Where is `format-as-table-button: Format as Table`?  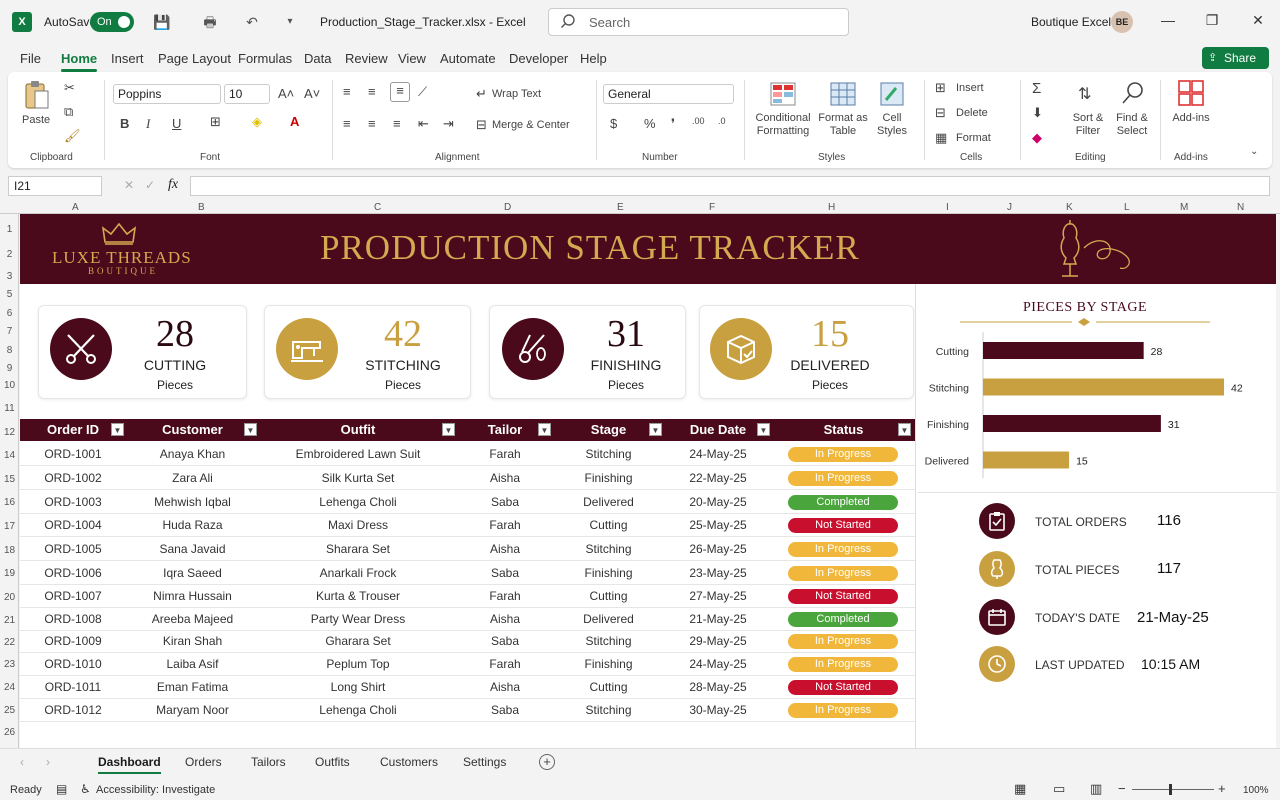 format-as-table-button: Format as Table is located at coordinates (843, 125).